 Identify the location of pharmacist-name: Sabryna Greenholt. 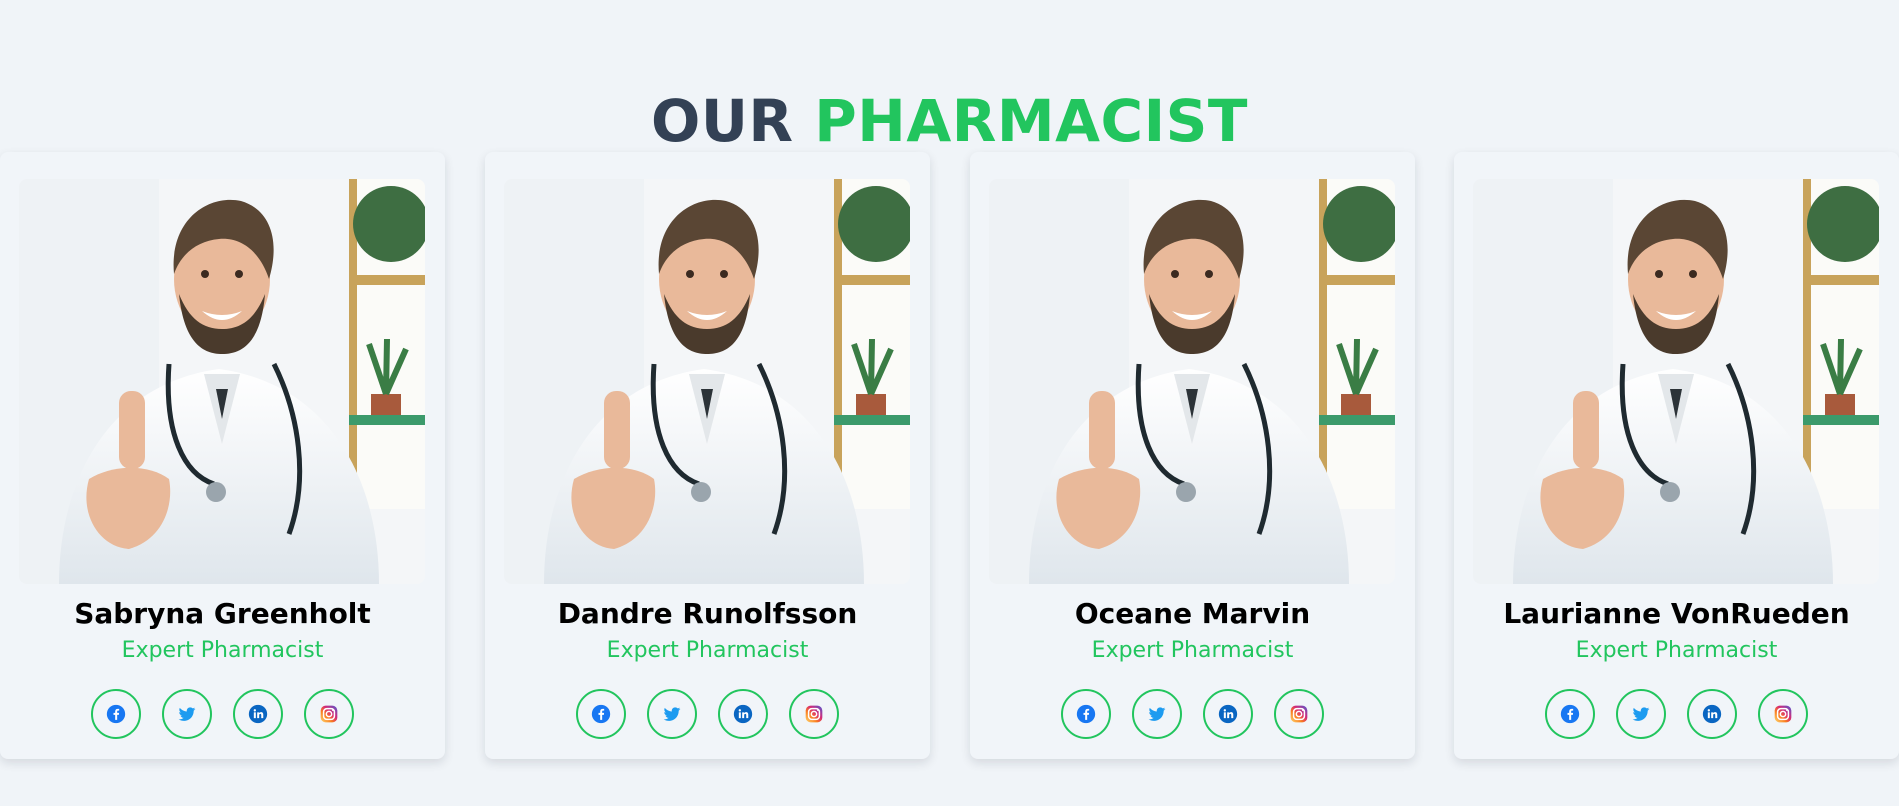
(222, 613).